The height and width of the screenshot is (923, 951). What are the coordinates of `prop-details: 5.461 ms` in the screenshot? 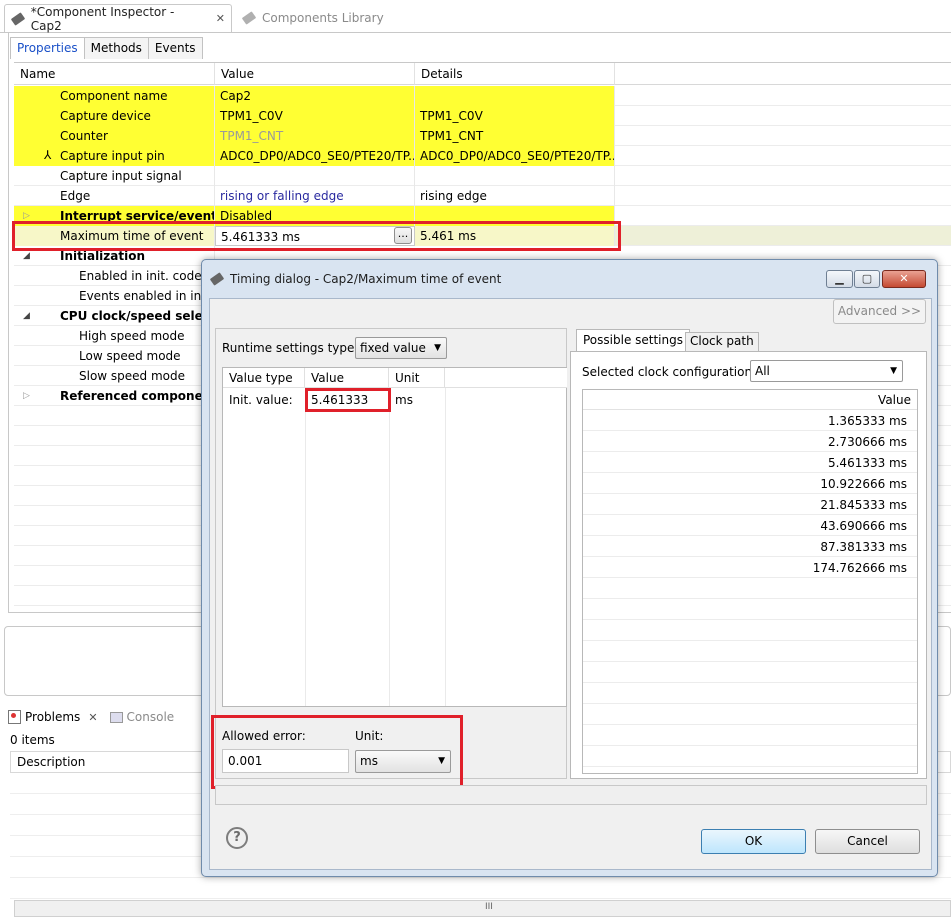 It's located at (515, 236).